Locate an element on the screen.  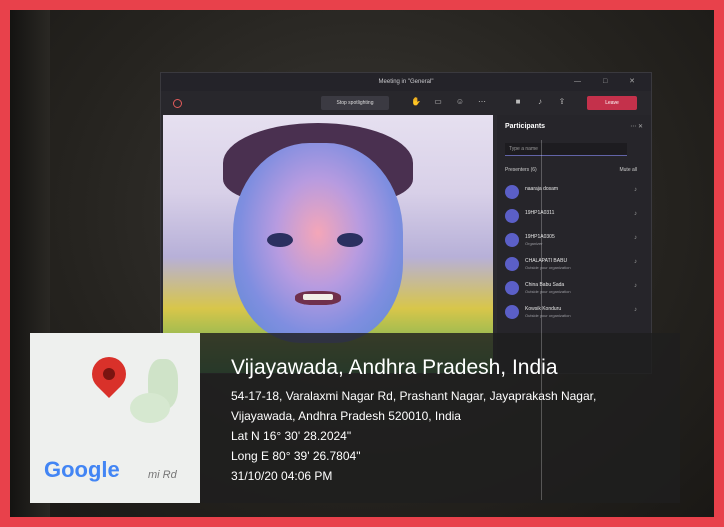
window-title: Meeting in "General" is located at coordinates (406, 82).